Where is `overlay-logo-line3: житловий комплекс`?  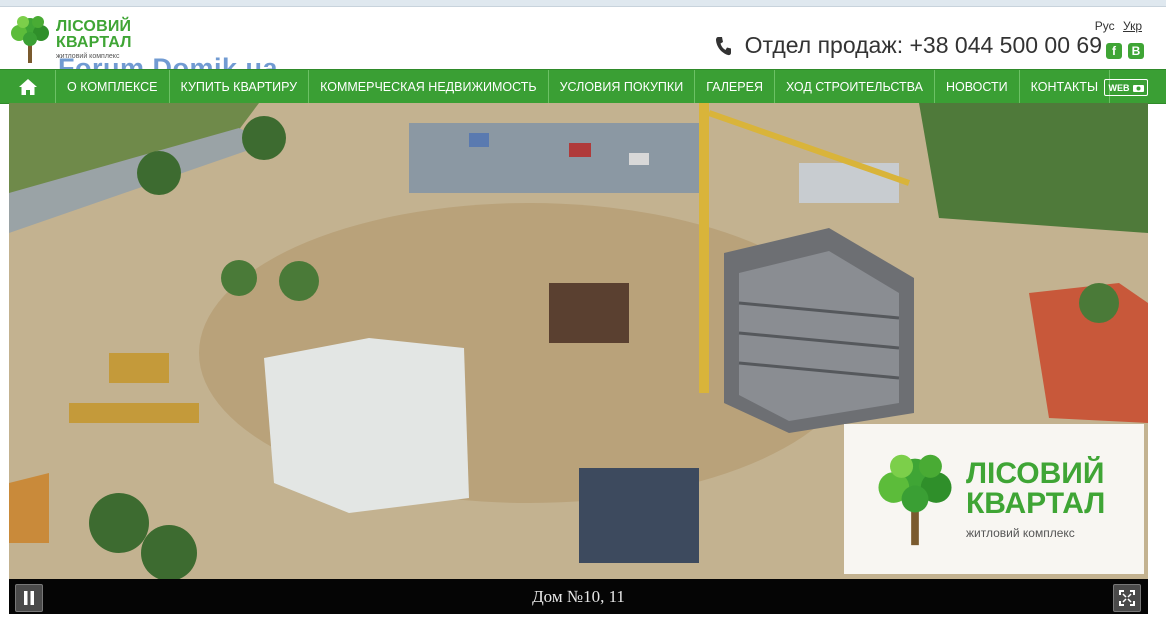
overlay-logo-line3: житловий комплекс is located at coordinates (1020, 533).